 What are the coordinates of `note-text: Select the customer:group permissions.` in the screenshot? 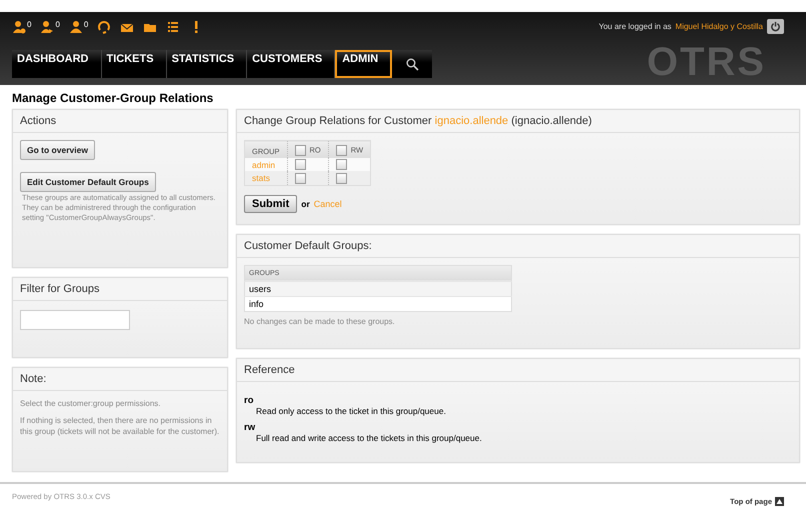 It's located at (90, 403).